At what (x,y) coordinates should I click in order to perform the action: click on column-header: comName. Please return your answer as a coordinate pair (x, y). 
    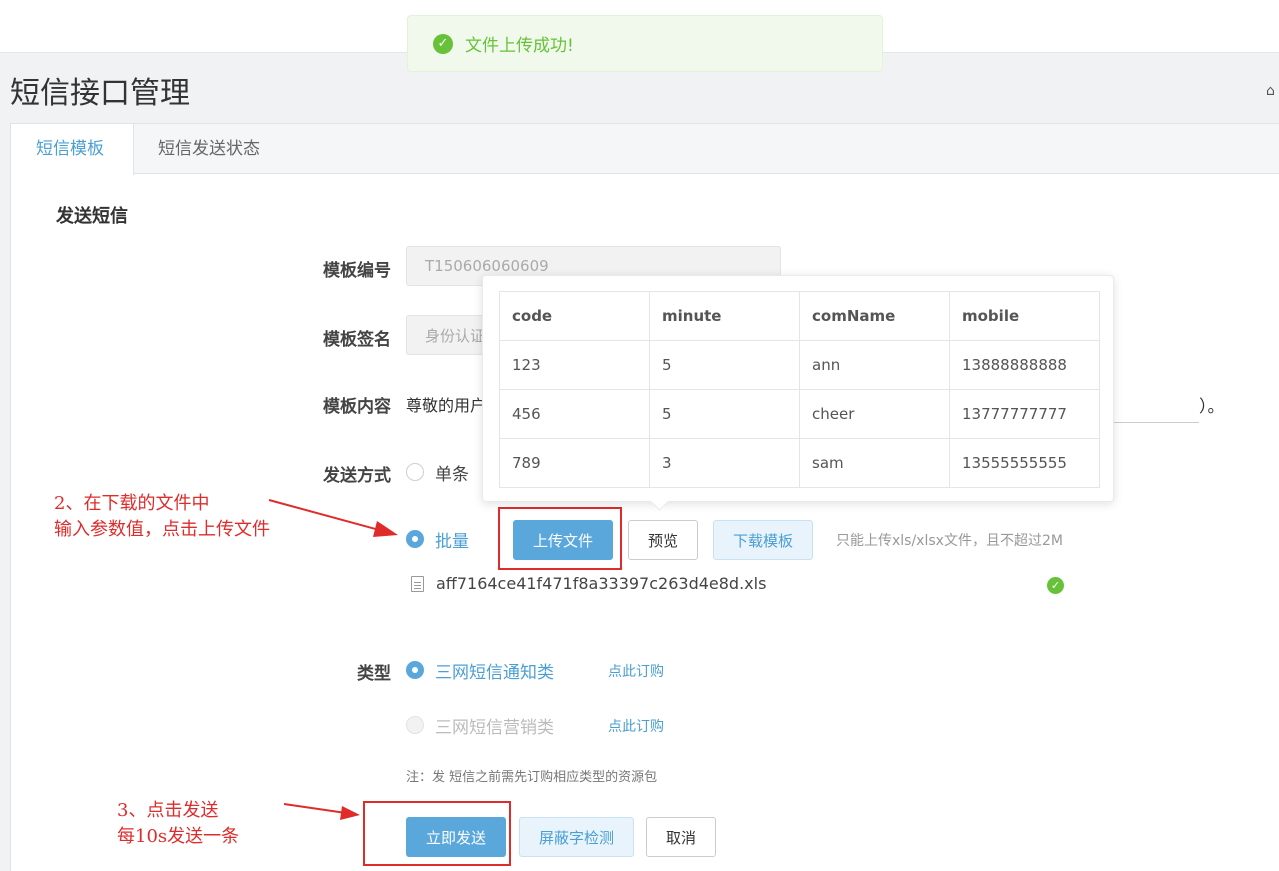
    Looking at the image, I should click on (874, 316).